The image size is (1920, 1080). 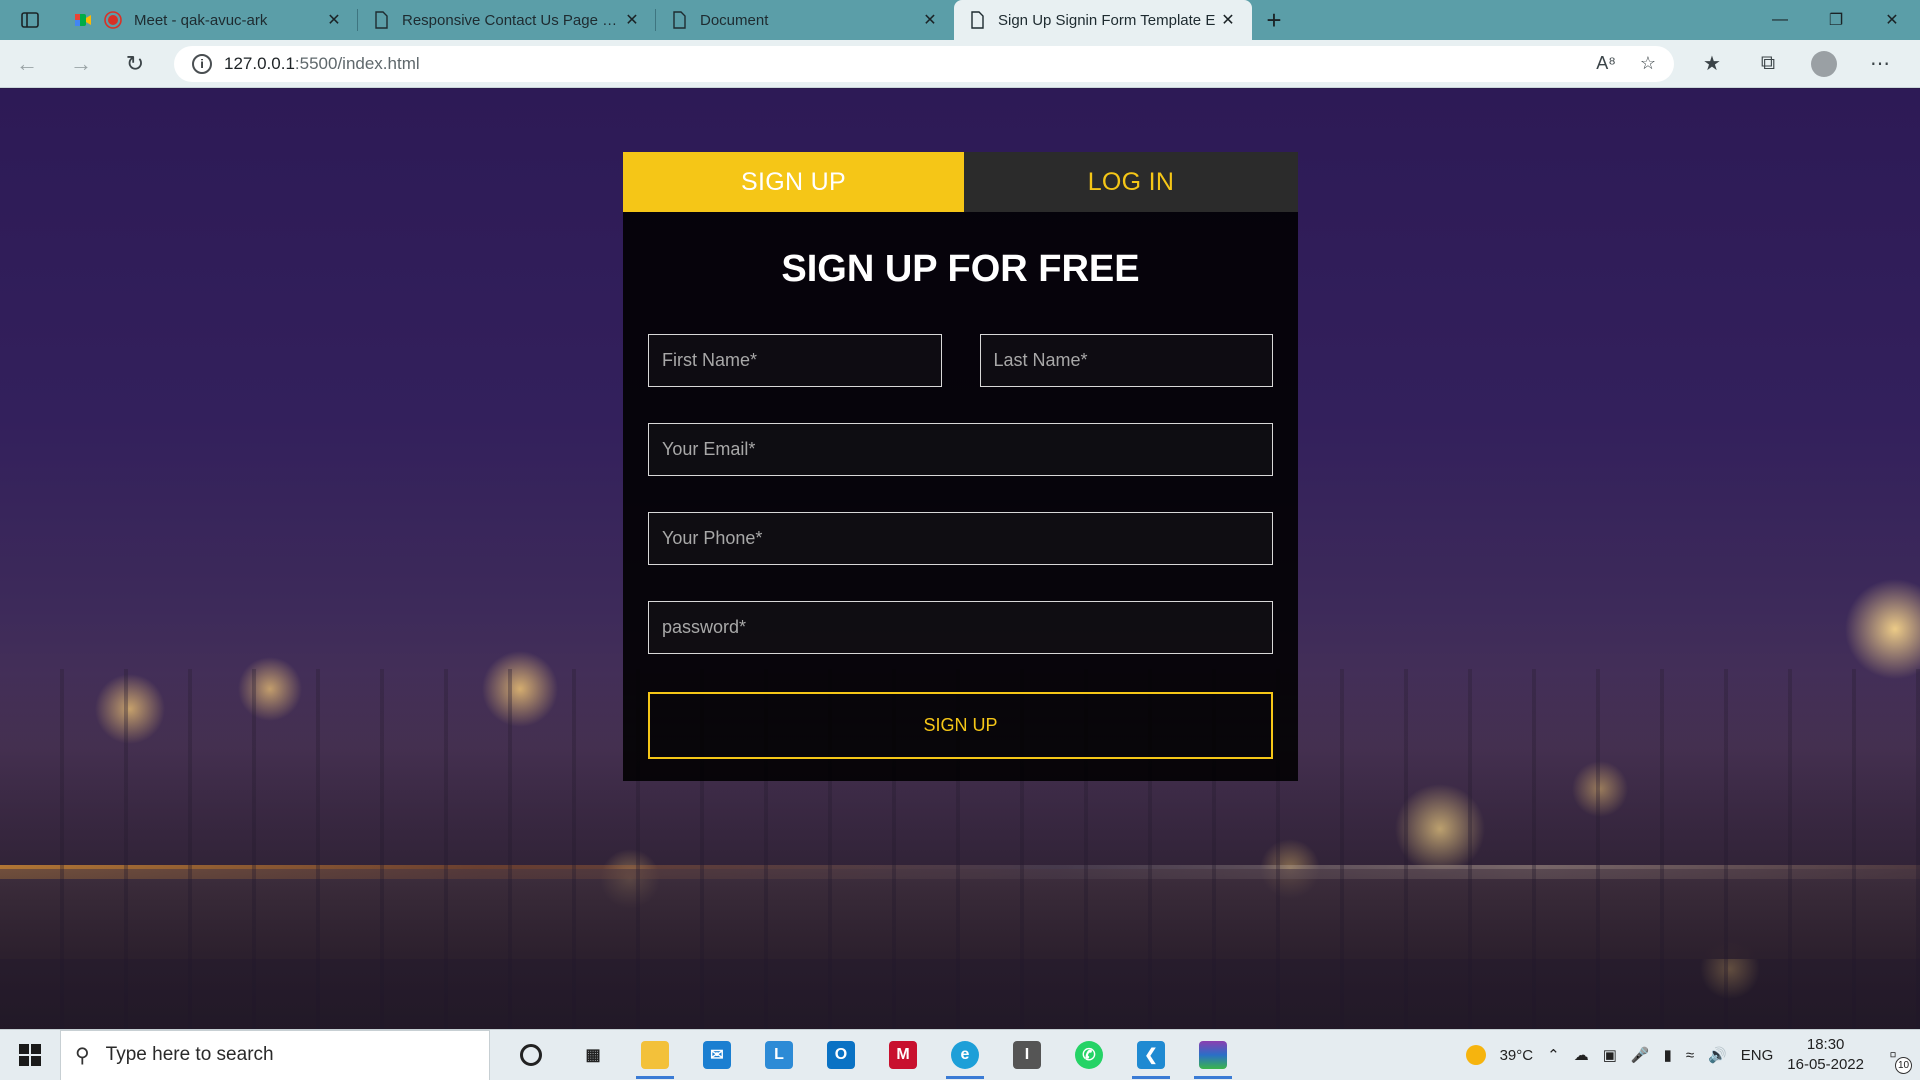 What do you see at coordinates (793, 182) in the screenshot?
I see `tab-signup: SIGN UP` at bounding box center [793, 182].